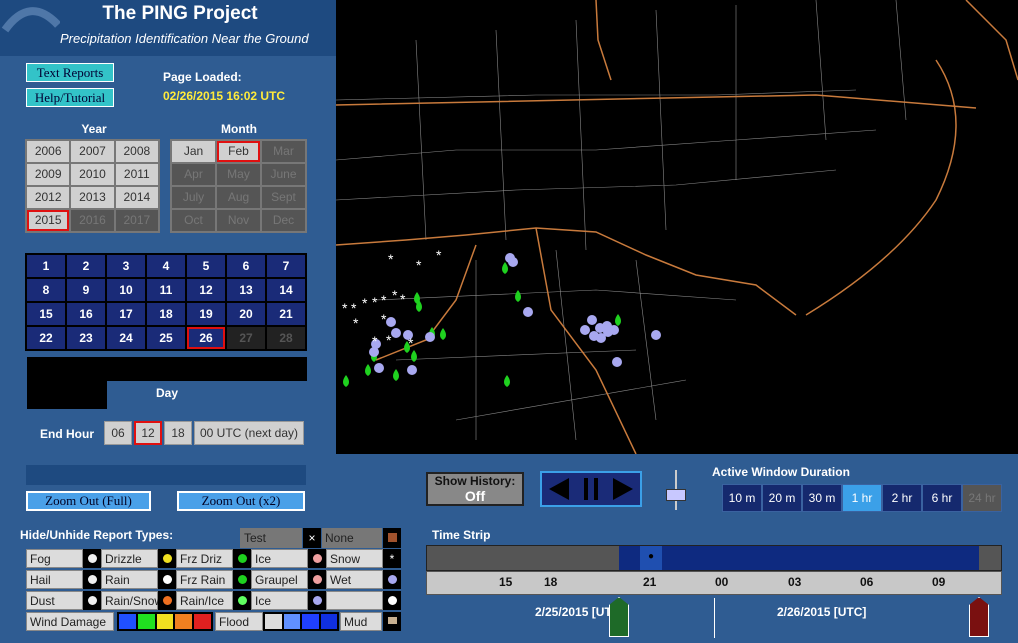  I want to click on year-cell: 2006, so click(48, 151).